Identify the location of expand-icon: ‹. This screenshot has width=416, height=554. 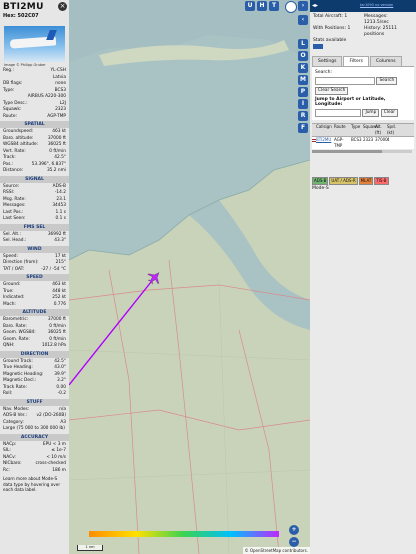
(303, 20).